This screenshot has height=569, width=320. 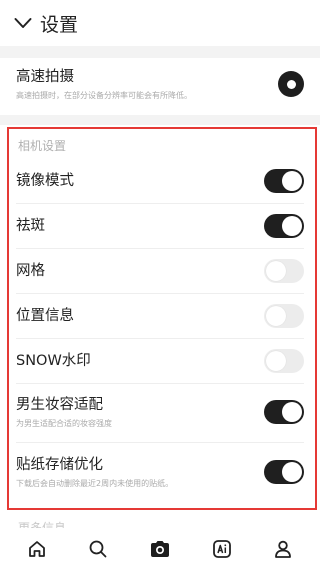 What do you see at coordinates (160, 226) in the screenshot?
I see `setting-row-blemish: 祛斑` at bounding box center [160, 226].